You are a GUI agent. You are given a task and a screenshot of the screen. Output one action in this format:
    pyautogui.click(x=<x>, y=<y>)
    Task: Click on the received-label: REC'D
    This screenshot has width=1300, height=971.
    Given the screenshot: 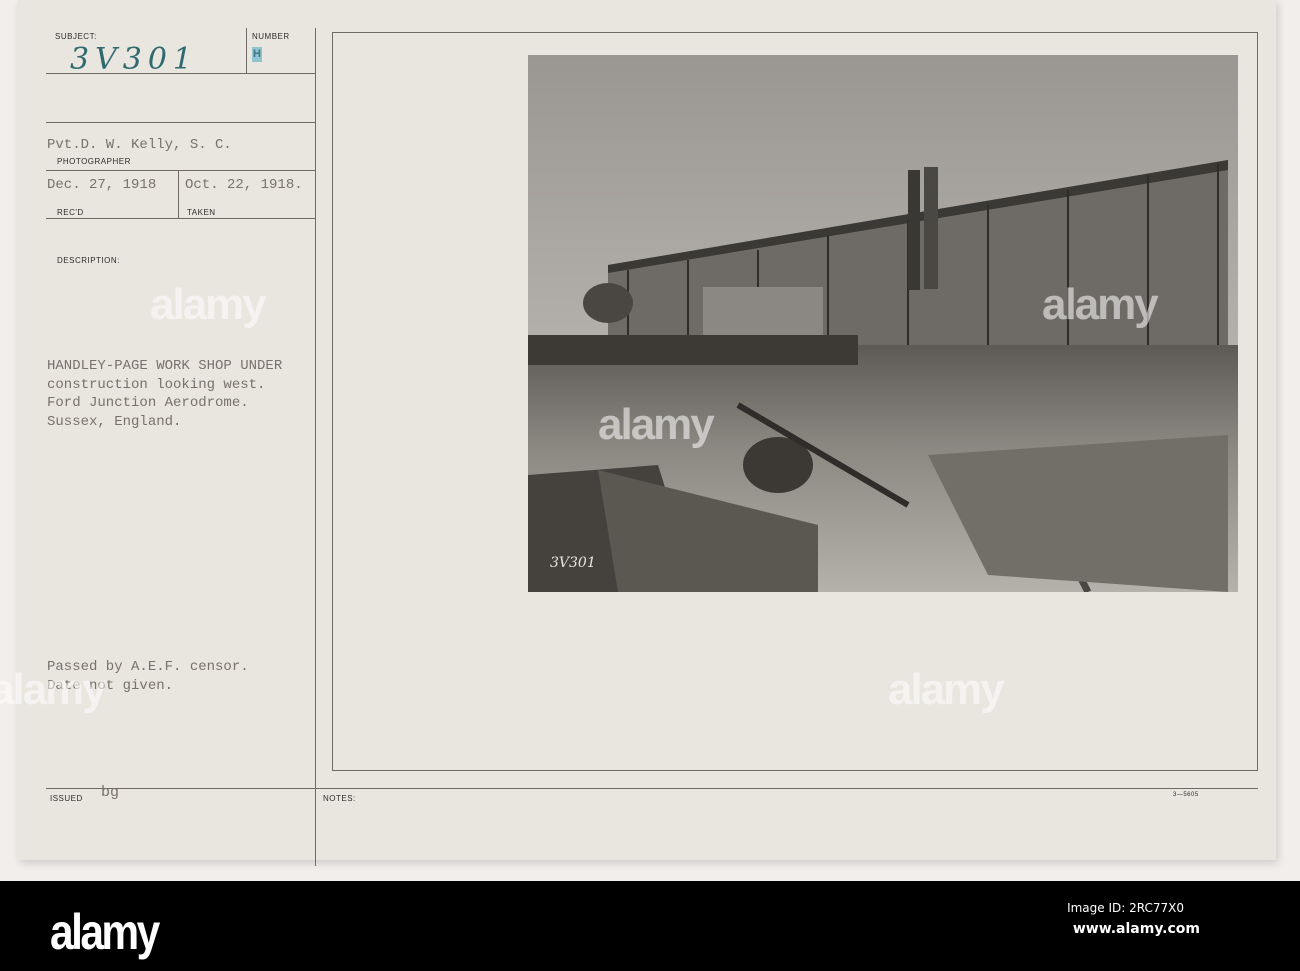 What is the action you would take?
    pyautogui.click(x=70, y=212)
    